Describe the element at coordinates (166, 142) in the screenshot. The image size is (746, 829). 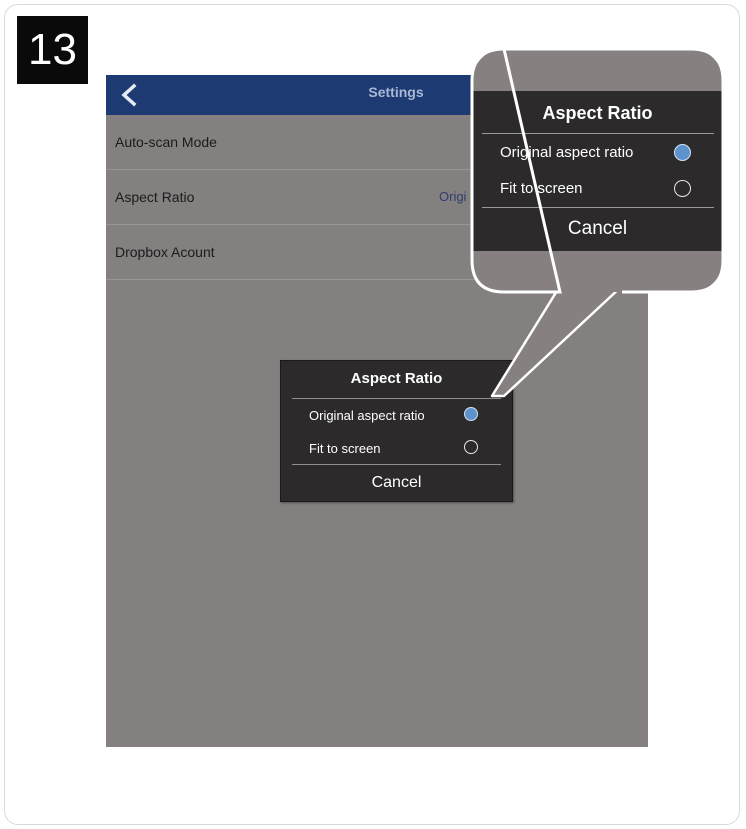
I see `settings-row-label: Auto-scan Mode` at that location.